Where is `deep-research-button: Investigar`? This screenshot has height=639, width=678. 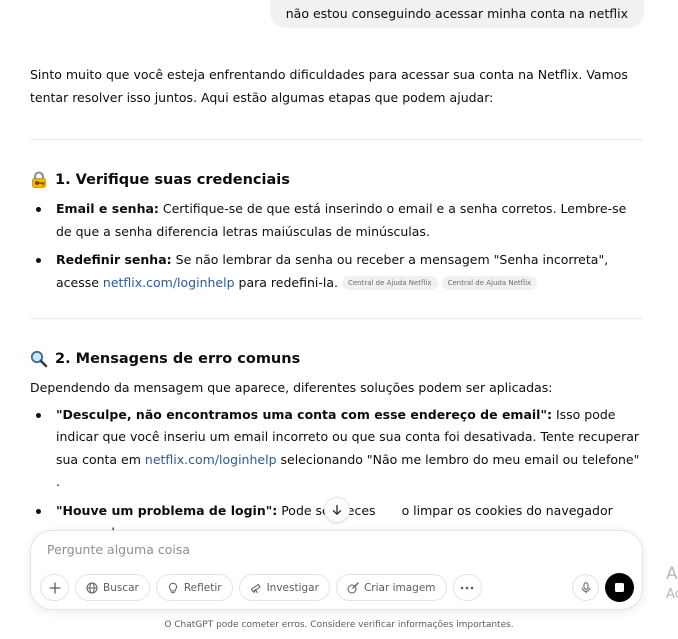
deep-research-button: Investigar is located at coordinates (284, 587).